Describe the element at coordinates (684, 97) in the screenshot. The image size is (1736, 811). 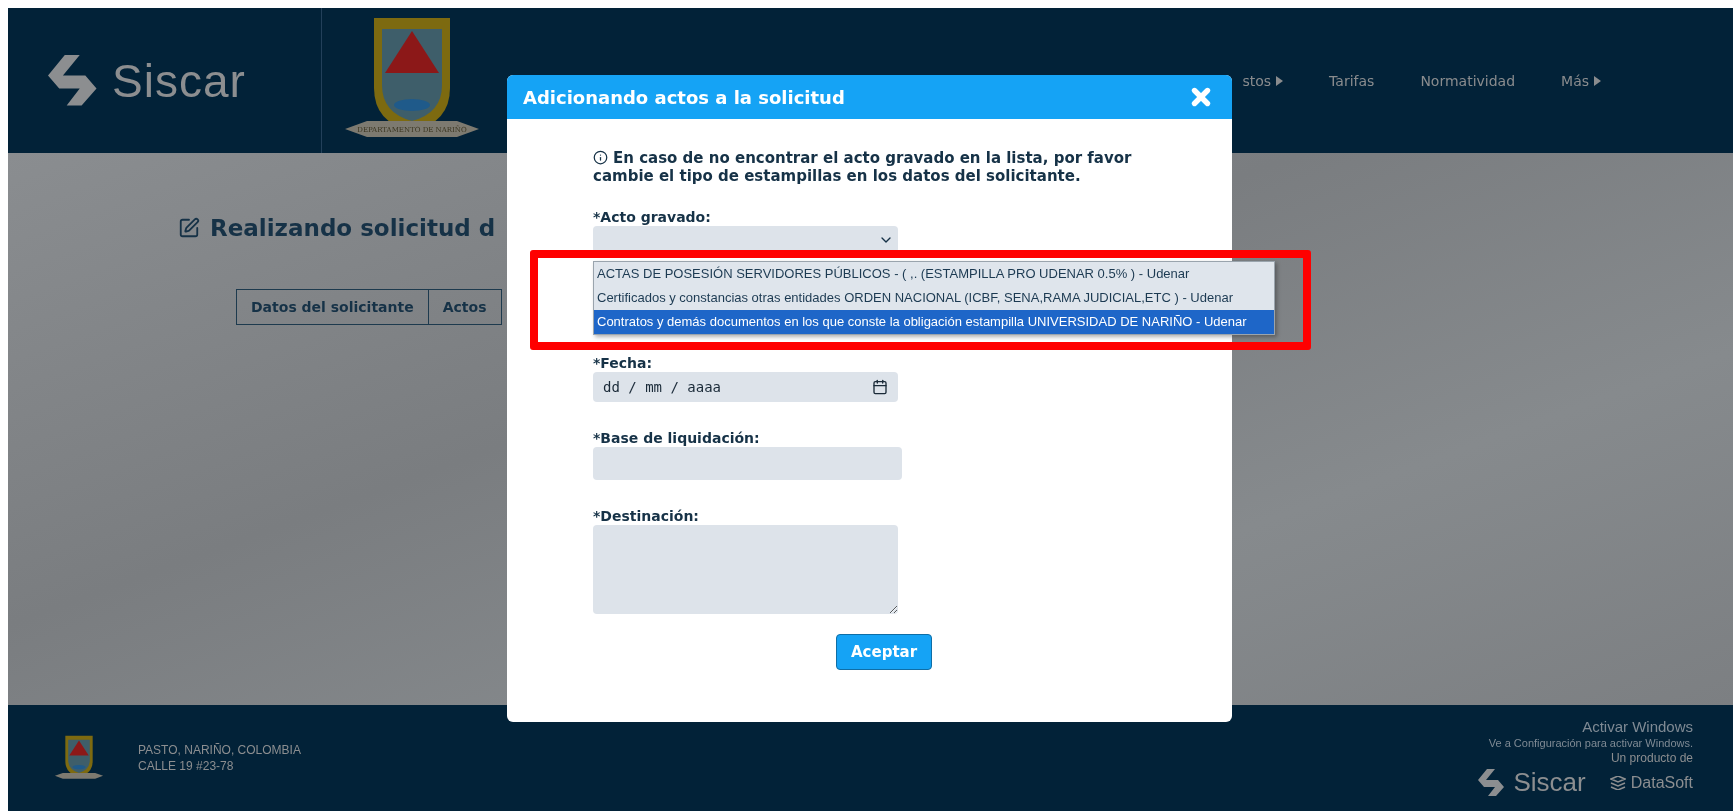
I see `dialog-title: Adicionando actos a la solicitud` at that location.